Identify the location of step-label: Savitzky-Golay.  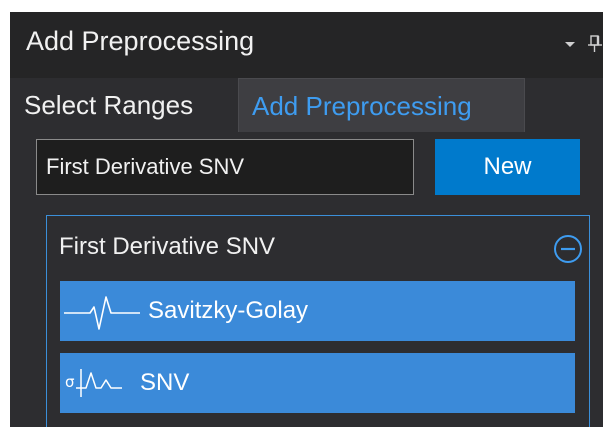
(228, 310).